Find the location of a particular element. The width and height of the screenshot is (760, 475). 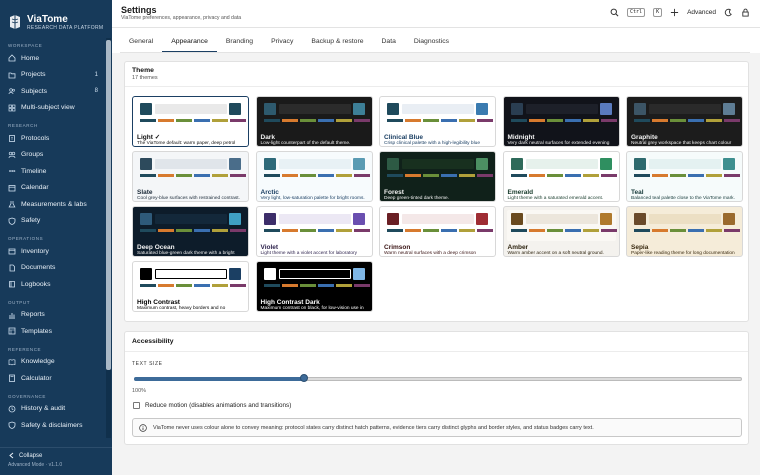

info-icon is located at coordinates (143, 428).